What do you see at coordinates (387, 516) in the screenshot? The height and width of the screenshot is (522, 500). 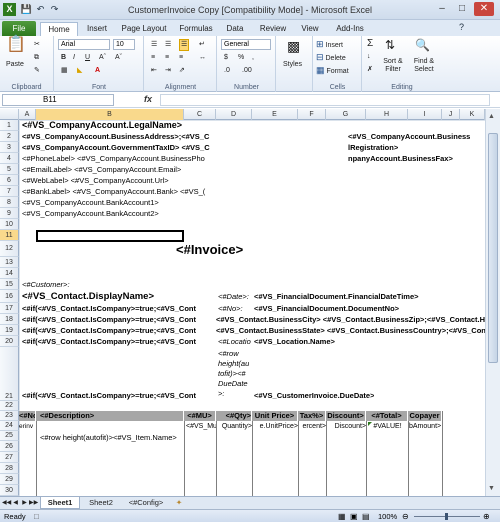 I see `zoom-level: 100%` at bounding box center [387, 516].